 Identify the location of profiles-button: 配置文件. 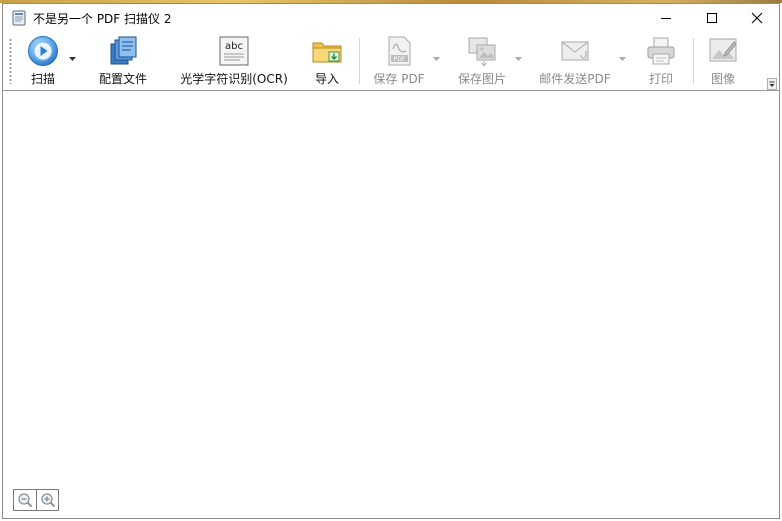
(123, 61).